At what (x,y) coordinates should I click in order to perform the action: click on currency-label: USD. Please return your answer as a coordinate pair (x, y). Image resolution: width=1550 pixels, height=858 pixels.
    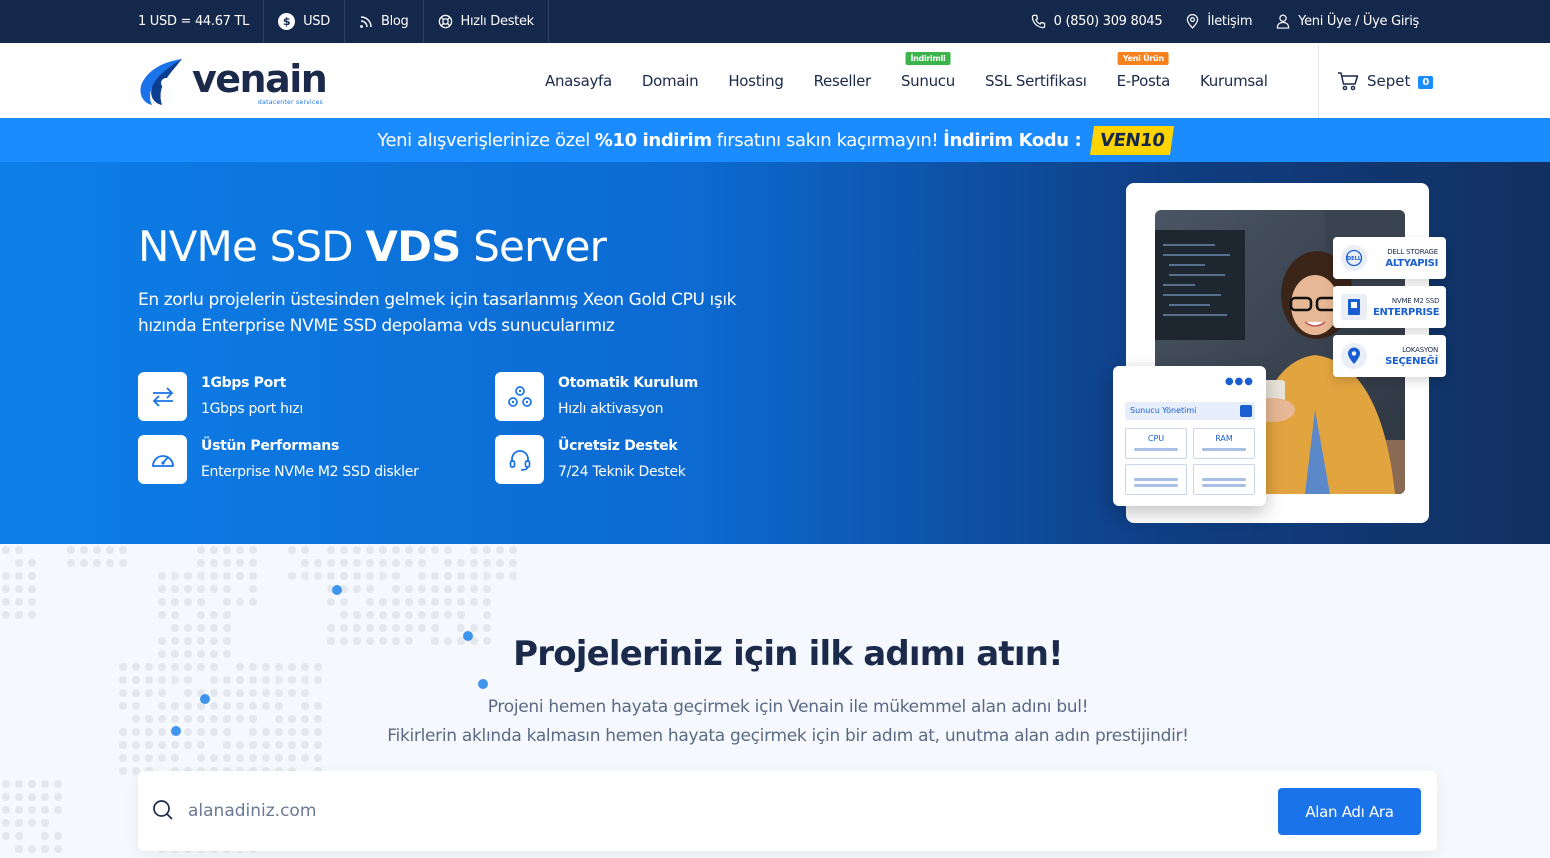
    Looking at the image, I should click on (316, 21).